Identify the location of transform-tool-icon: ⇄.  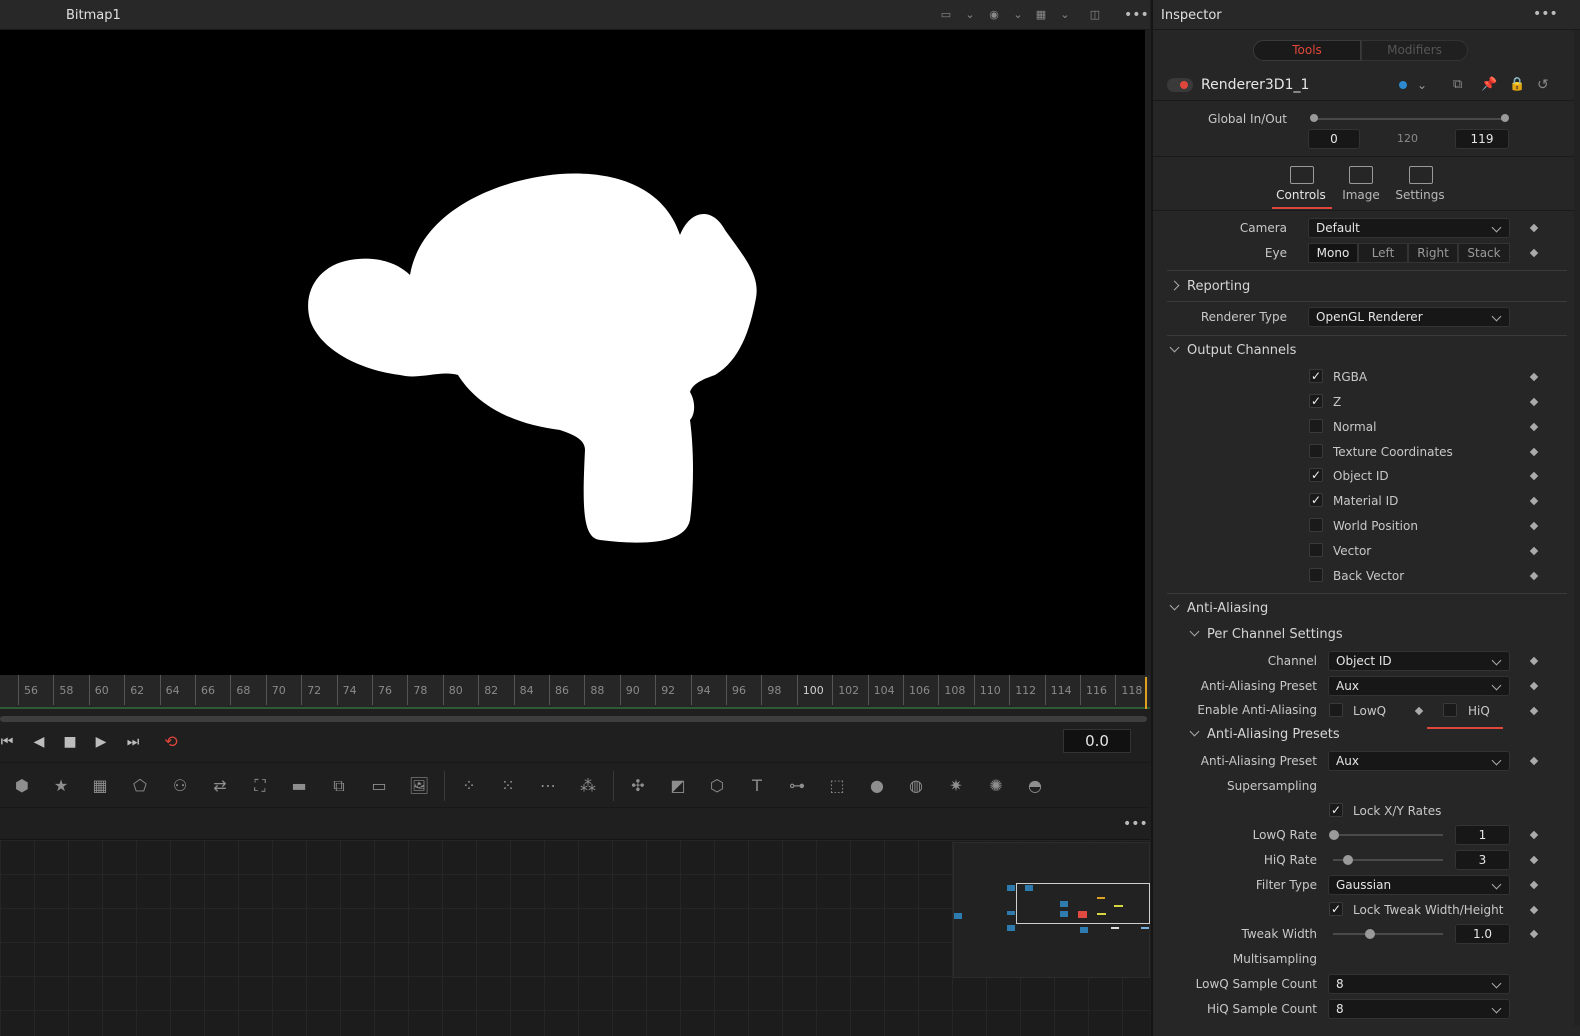
(220, 786).